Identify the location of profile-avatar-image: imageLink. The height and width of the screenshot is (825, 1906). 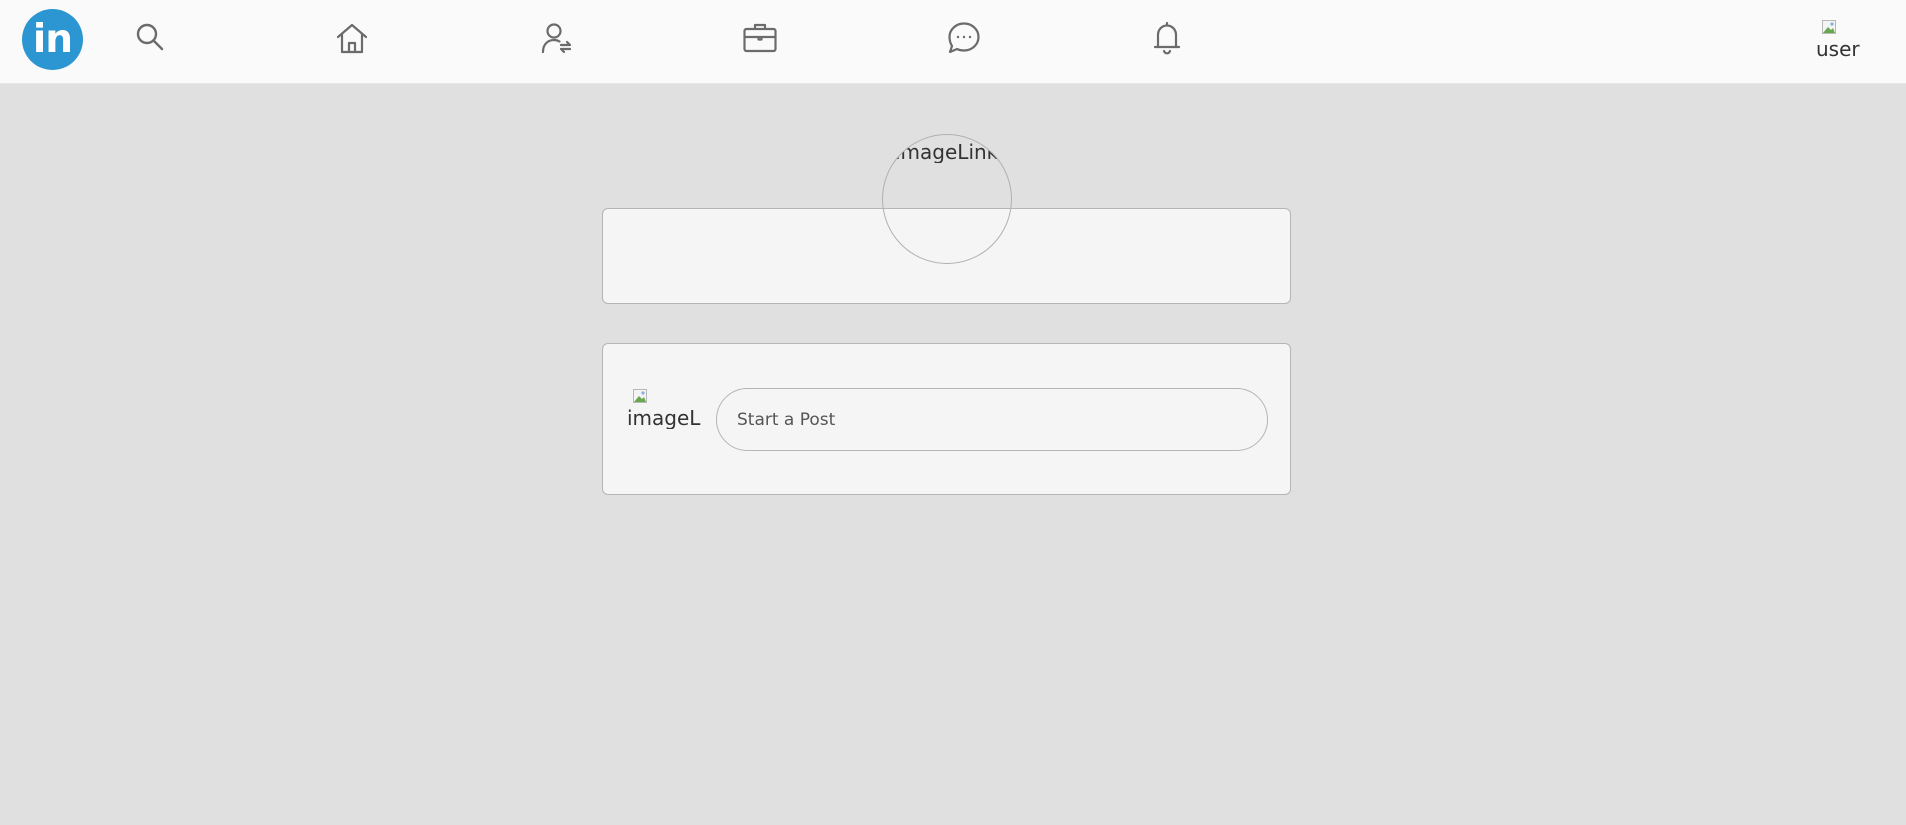
(946, 152).